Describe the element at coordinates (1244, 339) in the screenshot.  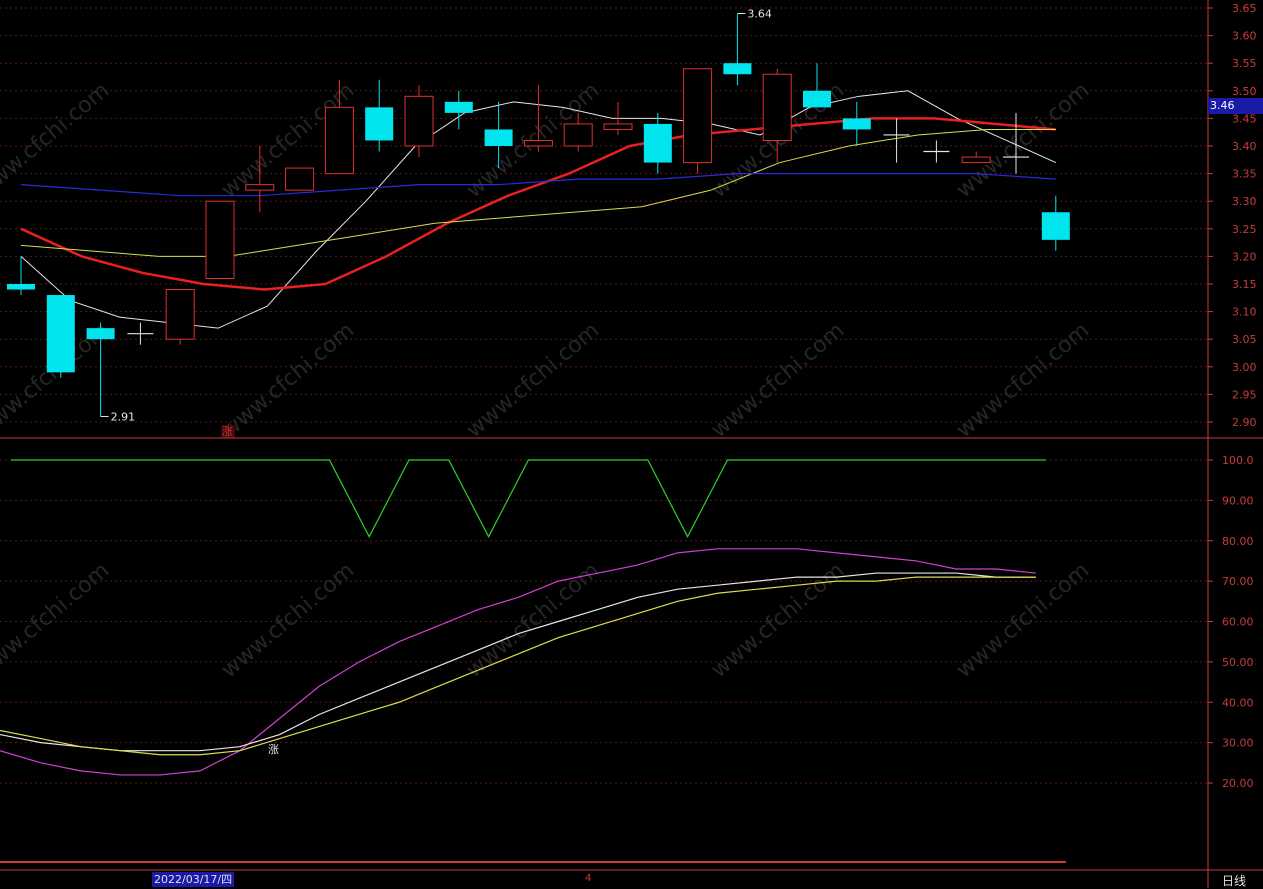
I see `y-tick-label: 3.05` at that location.